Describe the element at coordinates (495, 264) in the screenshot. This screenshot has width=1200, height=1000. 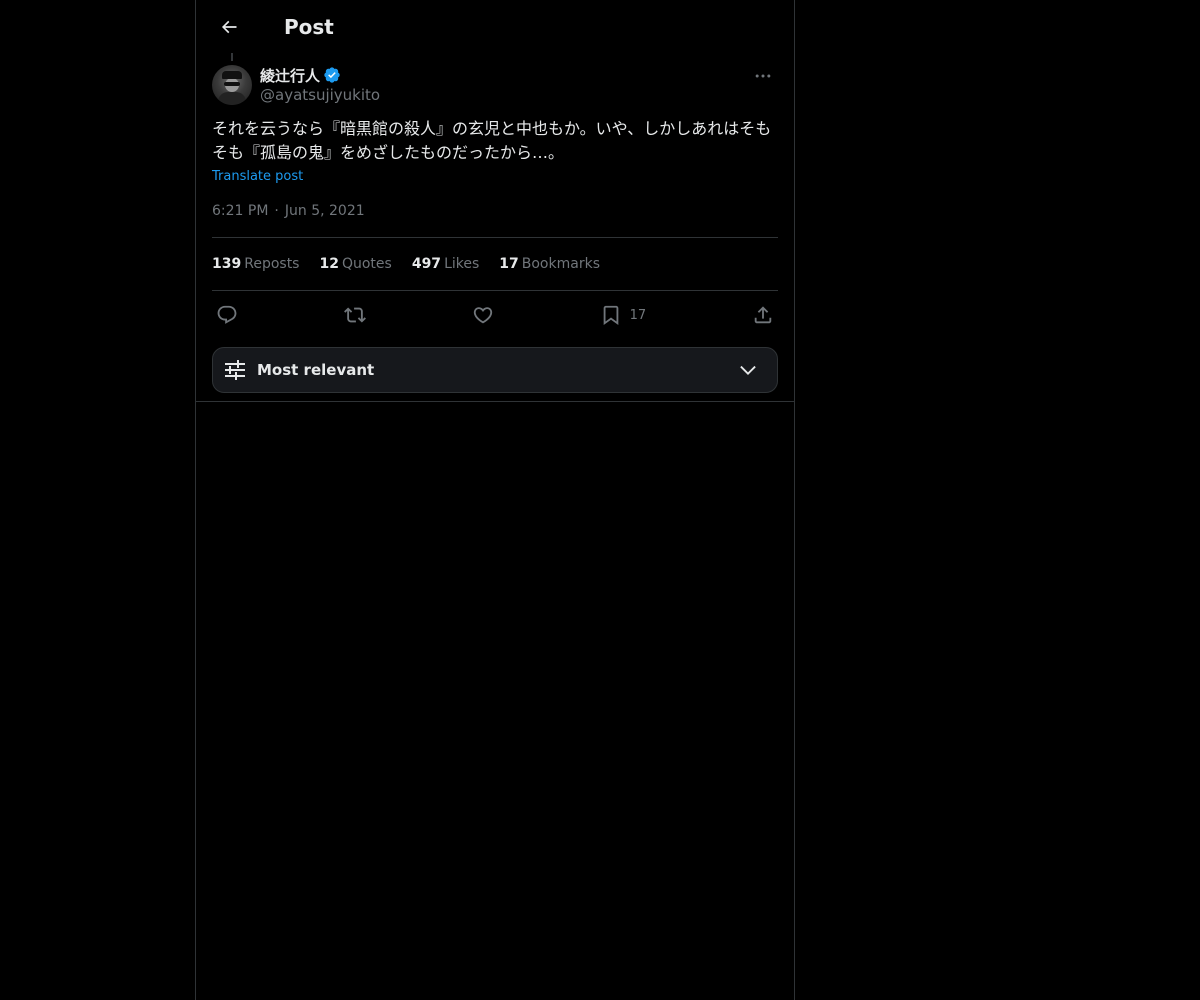
I see `stats-row: 139 Reposts 12 Quotes 497 Likes 17 Bookmarks` at that location.